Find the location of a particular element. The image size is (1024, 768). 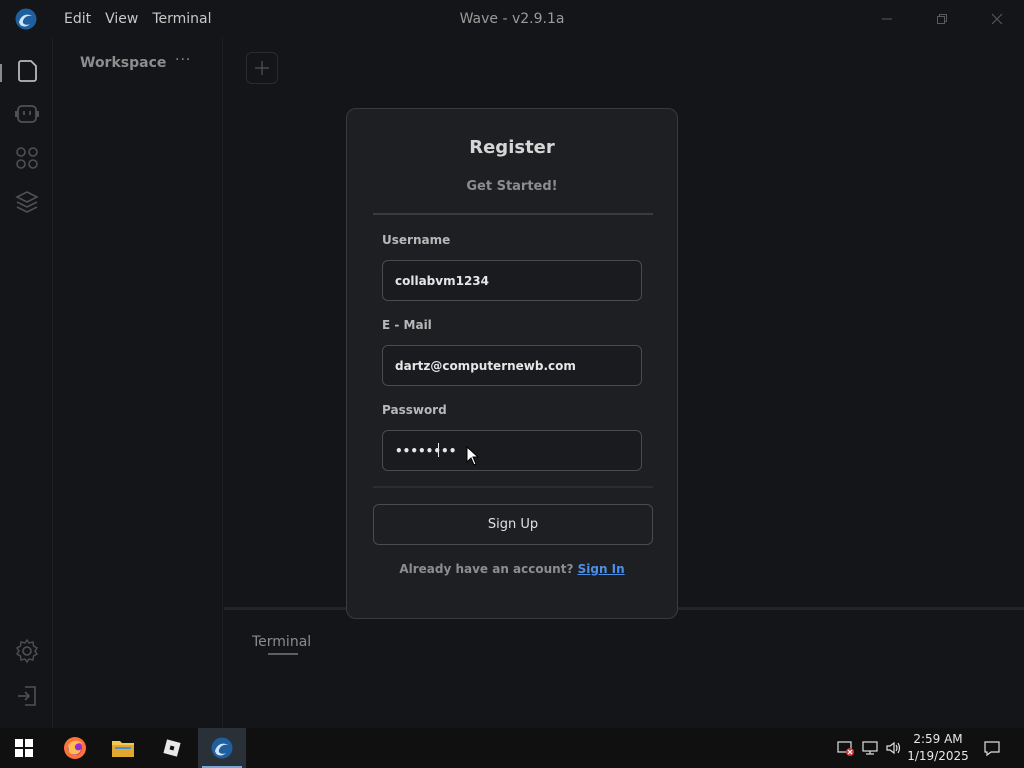

email-label: E - Mail is located at coordinates (407, 325).